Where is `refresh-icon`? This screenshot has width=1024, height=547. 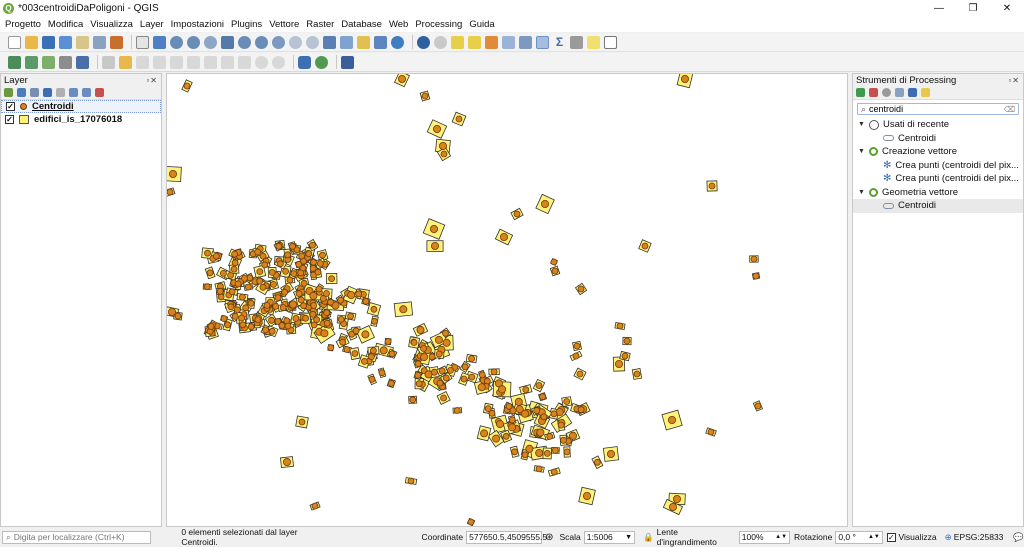 refresh-icon is located at coordinates (397, 42).